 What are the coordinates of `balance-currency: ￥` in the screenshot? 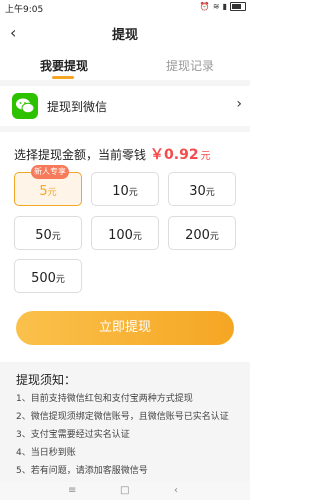 It's located at (157, 155).